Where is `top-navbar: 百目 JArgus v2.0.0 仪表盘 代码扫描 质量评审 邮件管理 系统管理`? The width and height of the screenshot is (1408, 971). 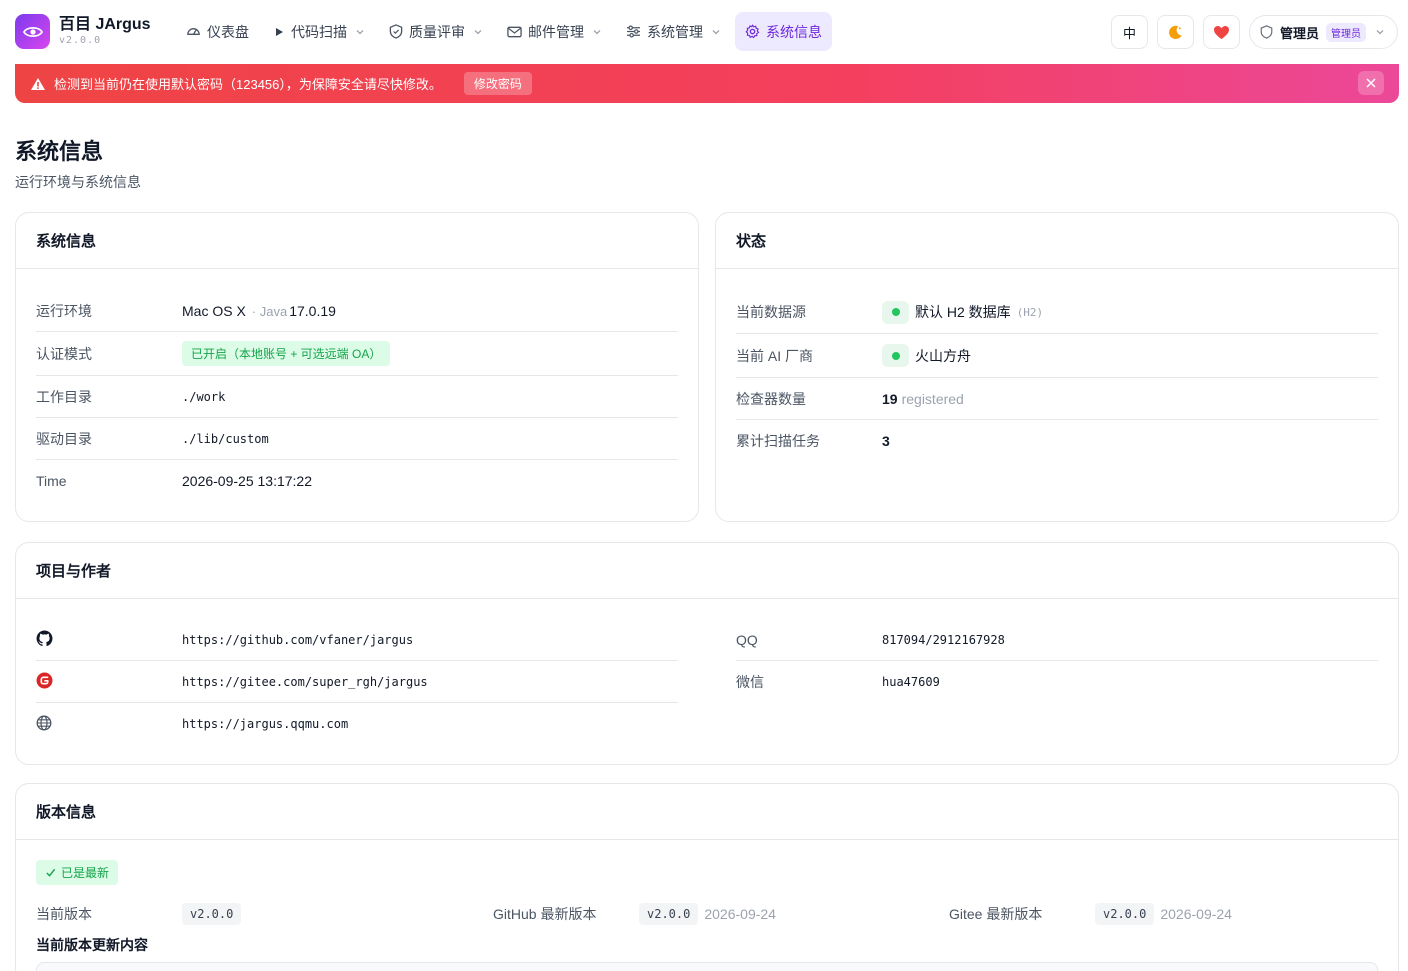 top-navbar: 百目 JArgus v2.0.0 仪表盘 代码扫描 质量评审 邮件管理 系统管理 is located at coordinates (704, 32).